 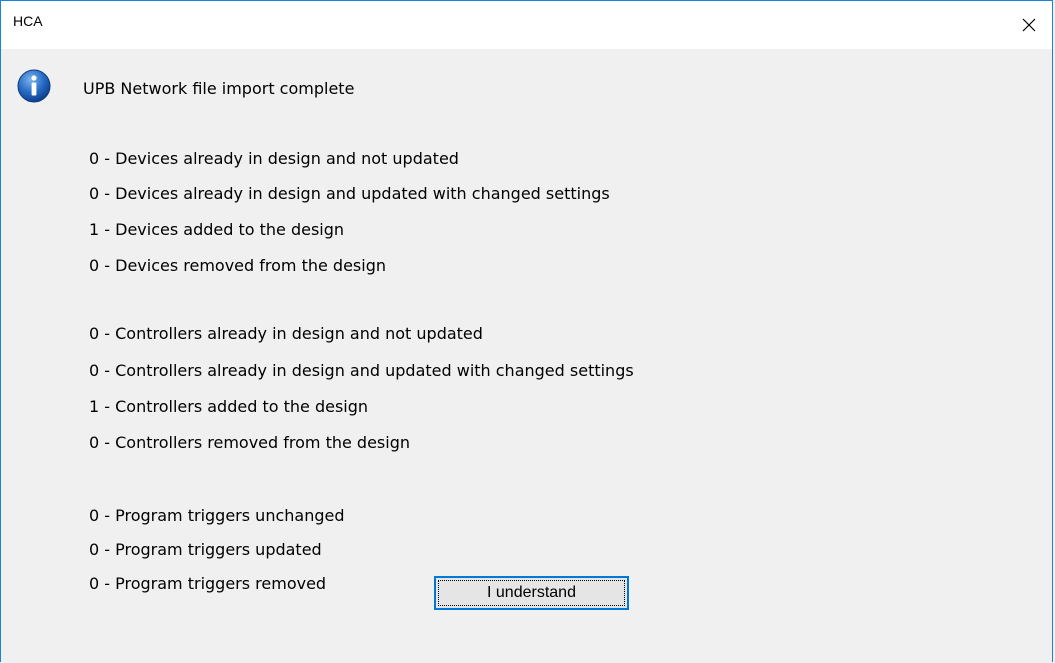 What do you see at coordinates (238, 265) in the screenshot?
I see `list-item: 0 - Devices removed from the design` at bounding box center [238, 265].